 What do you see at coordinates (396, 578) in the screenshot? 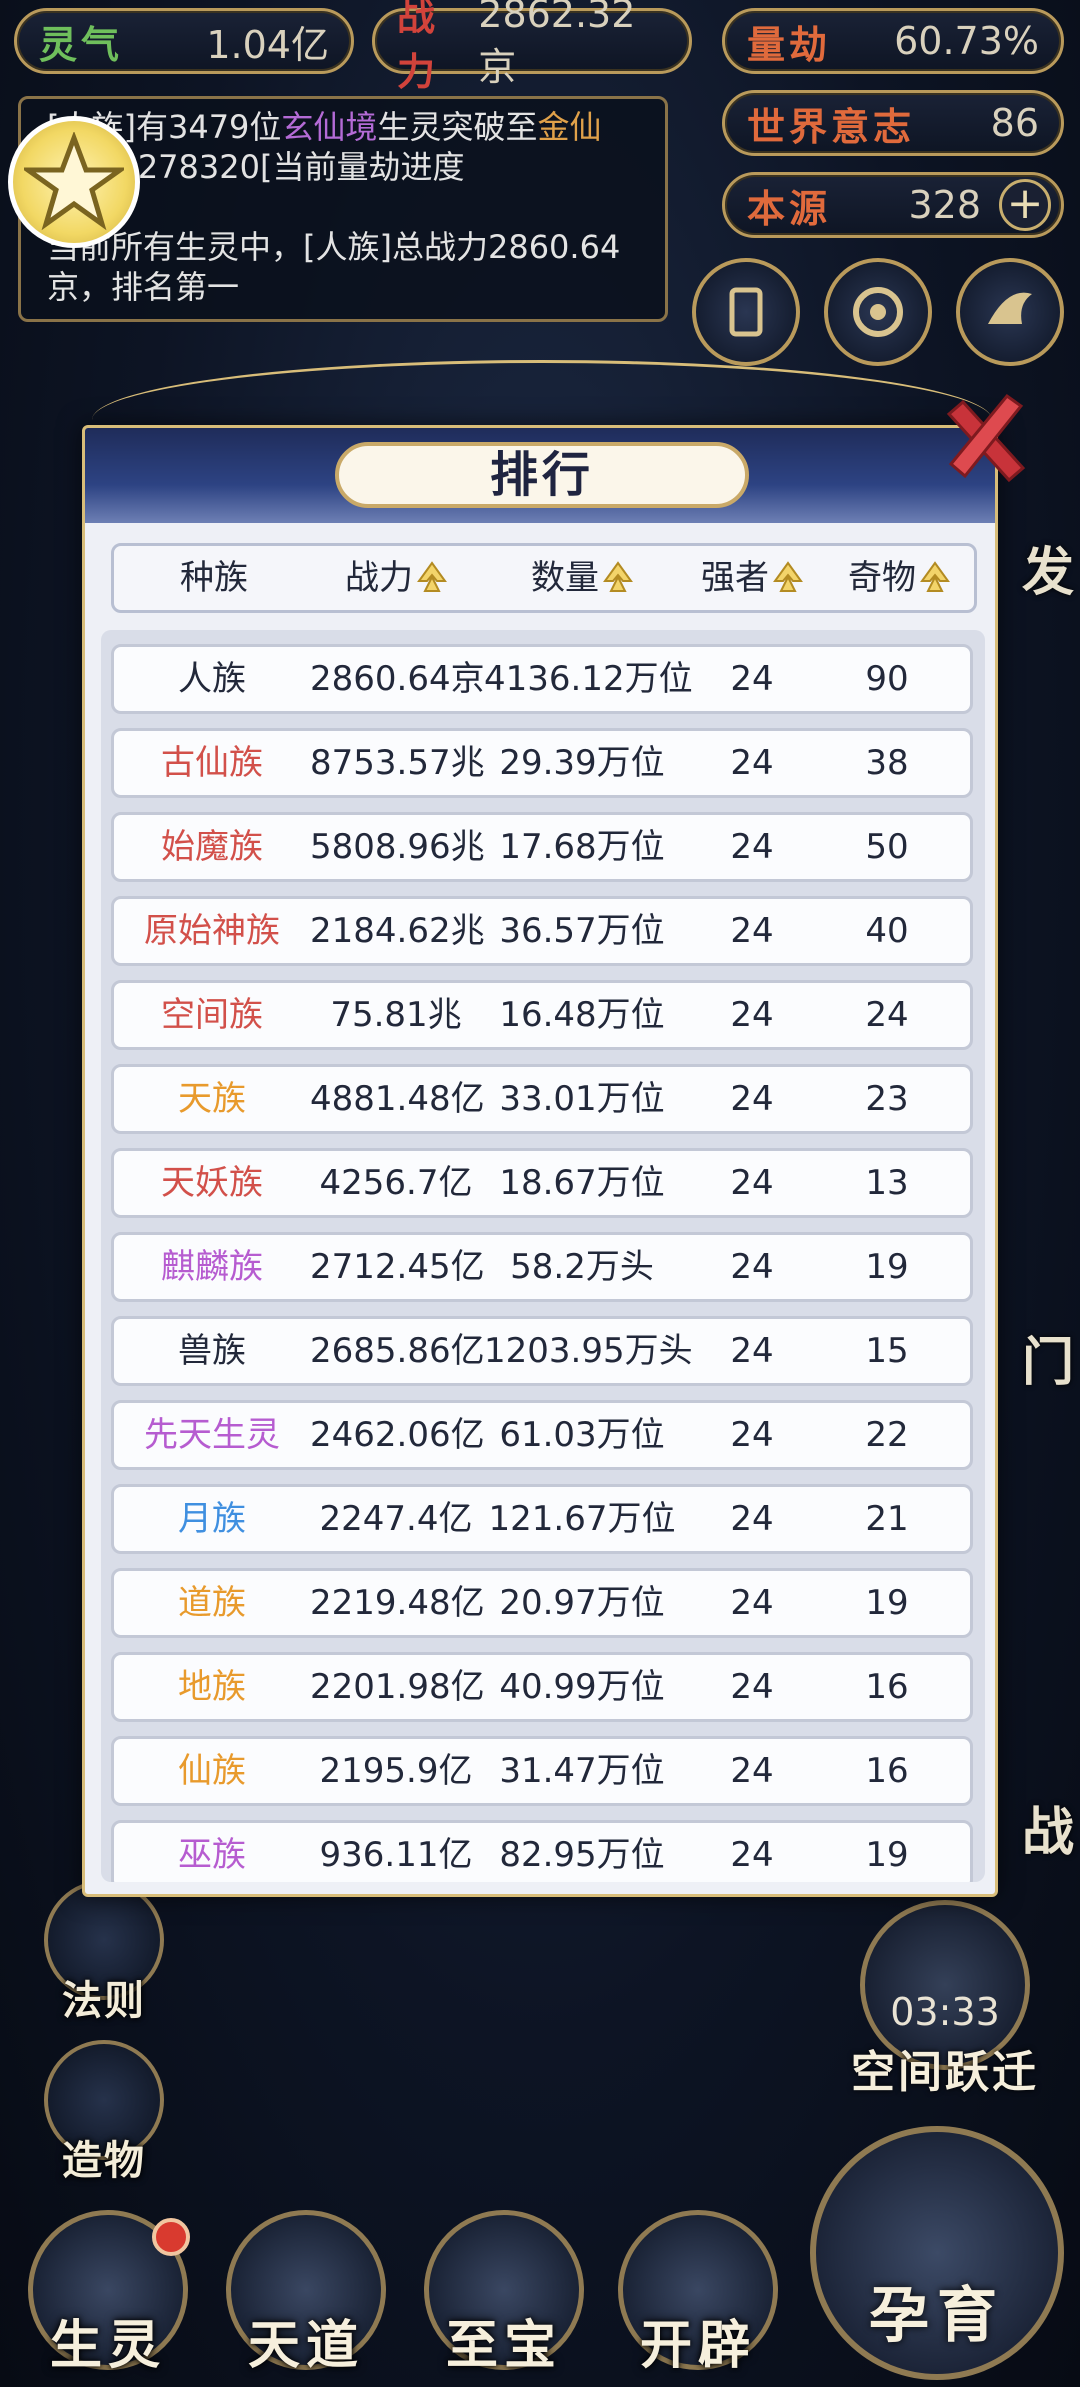
I see `sort-power-button: 战力` at bounding box center [396, 578].